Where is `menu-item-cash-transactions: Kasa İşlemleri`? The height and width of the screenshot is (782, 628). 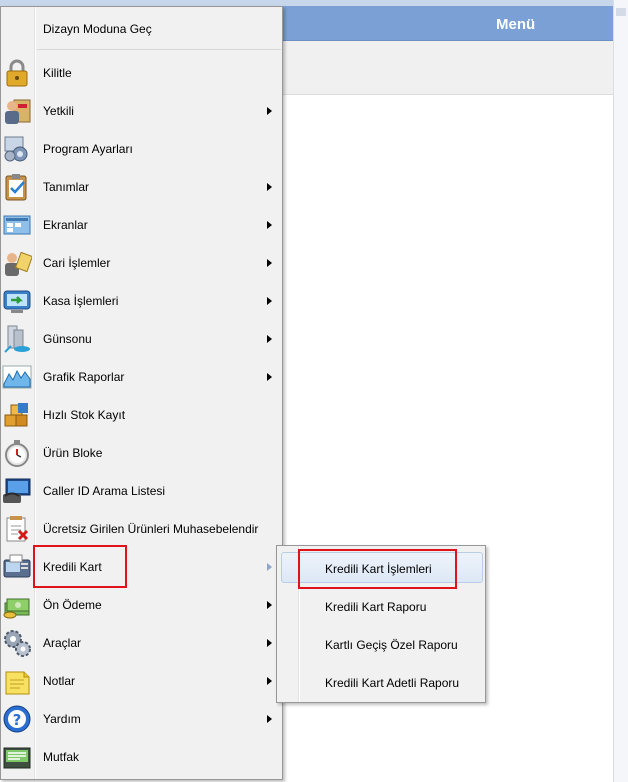
menu-item-cash-transactions: Kasa İşlemleri is located at coordinates (141, 301).